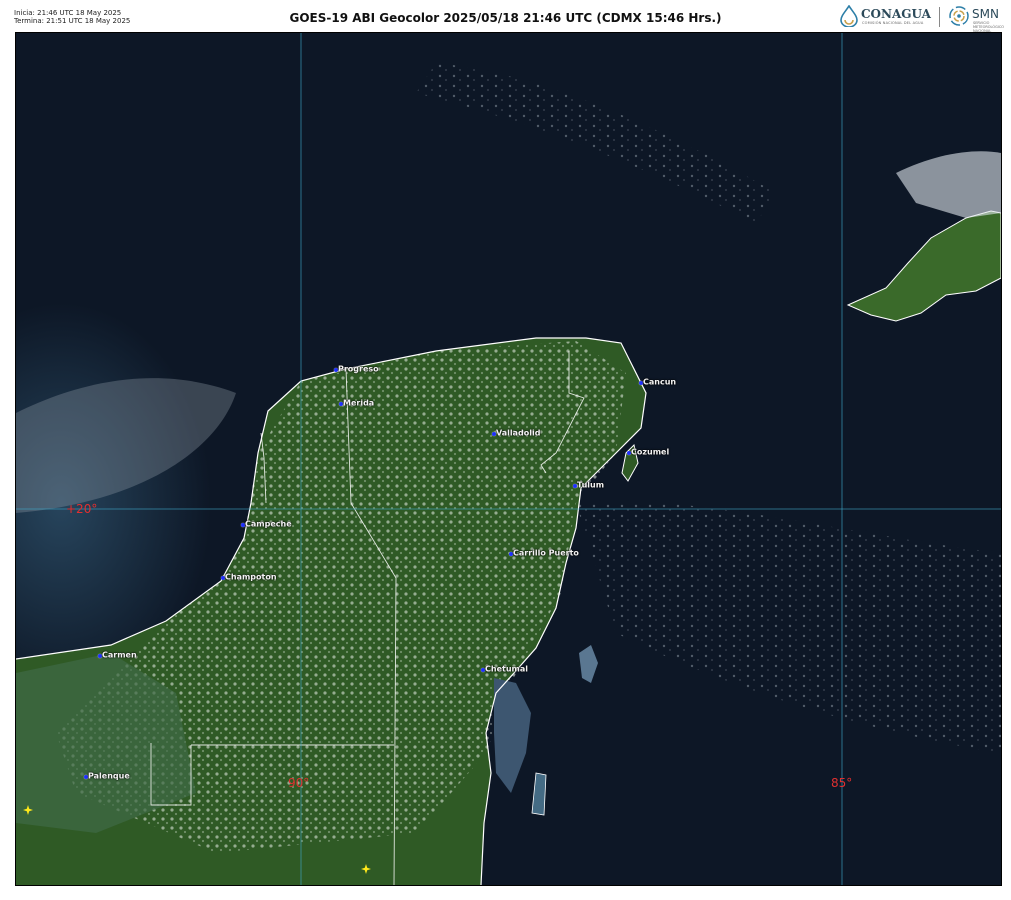 The height and width of the screenshot is (900, 1011). What do you see at coordinates (251, 577) in the screenshot?
I see `city-label-champoton: Champoton` at bounding box center [251, 577].